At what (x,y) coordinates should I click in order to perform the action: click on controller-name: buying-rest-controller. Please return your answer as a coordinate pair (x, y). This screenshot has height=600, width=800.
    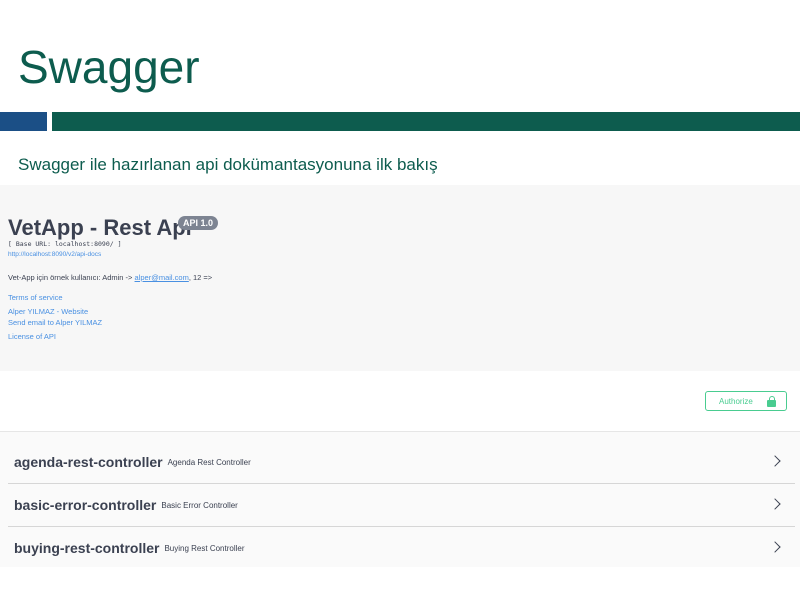
    Looking at the image, I should click on (87, 548).